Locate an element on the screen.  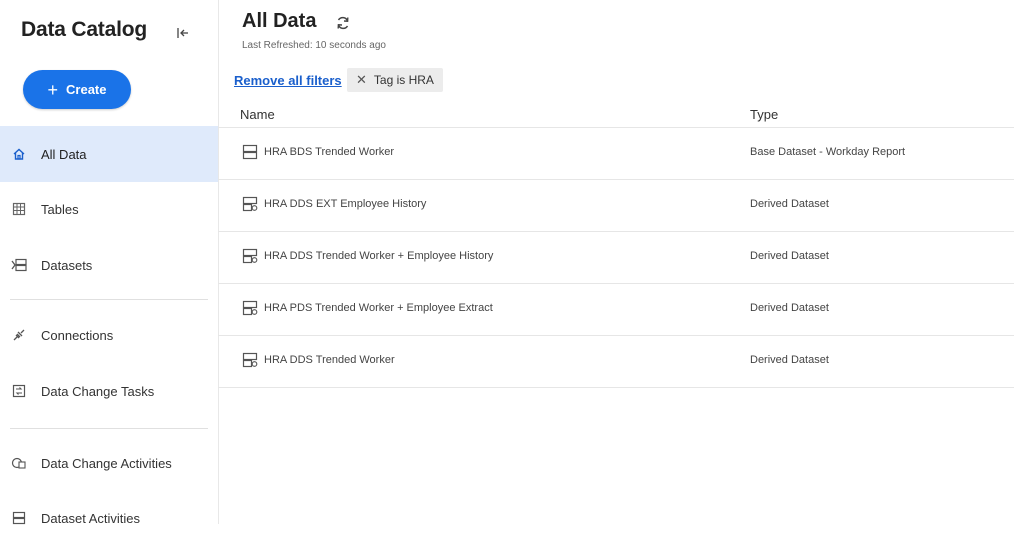
last-refreshed-text: Last Refreshed: 10 seconds ago is located at coordinates (314, 45).